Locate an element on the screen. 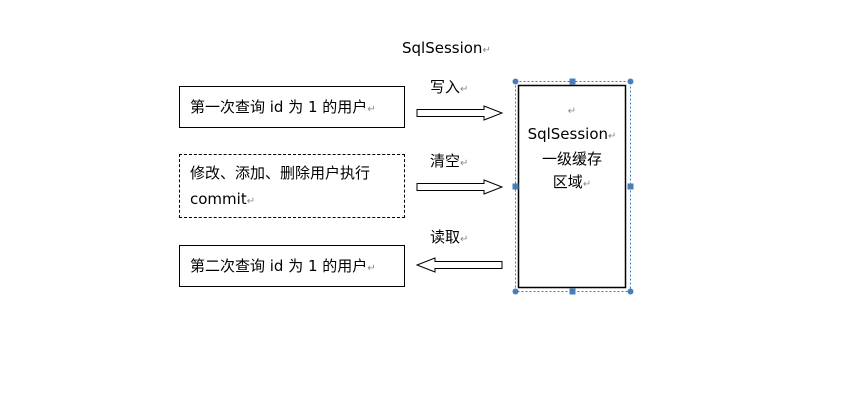  diagram-shapes is located at coordinates (524, 186).